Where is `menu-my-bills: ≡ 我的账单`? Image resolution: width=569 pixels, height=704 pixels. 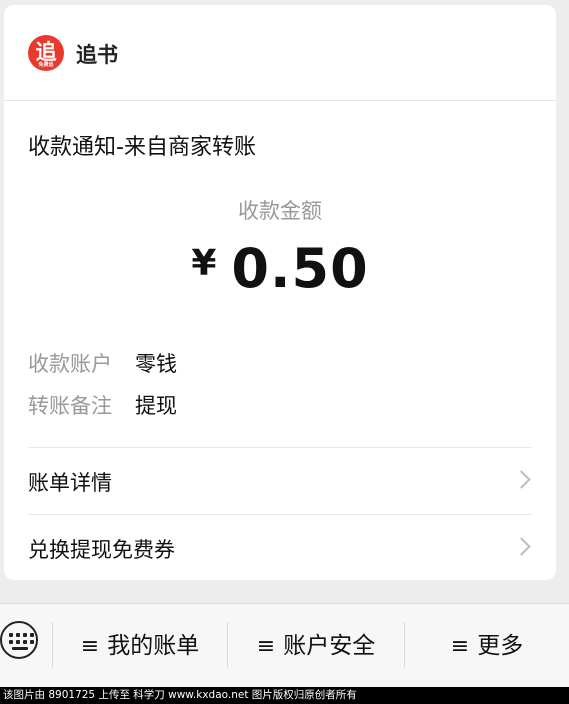 menu-my-bills: ≡ 我的账单 is located at coordinates (140, 646).